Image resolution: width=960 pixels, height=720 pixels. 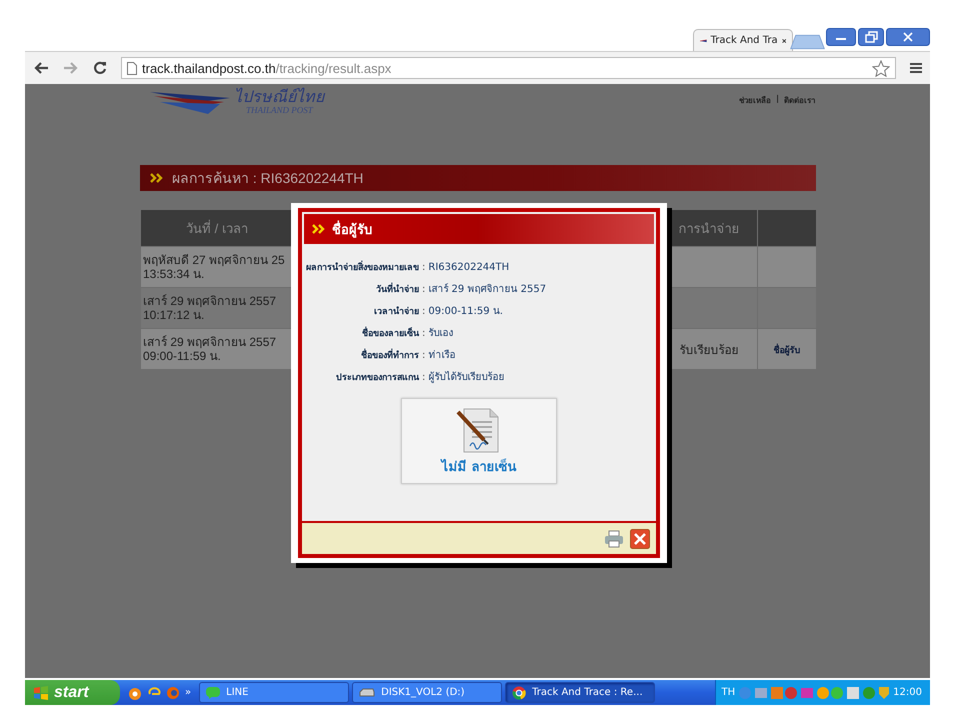 I want to click on field-value: 09:00-11:59 น., so click(x=466, y=311).